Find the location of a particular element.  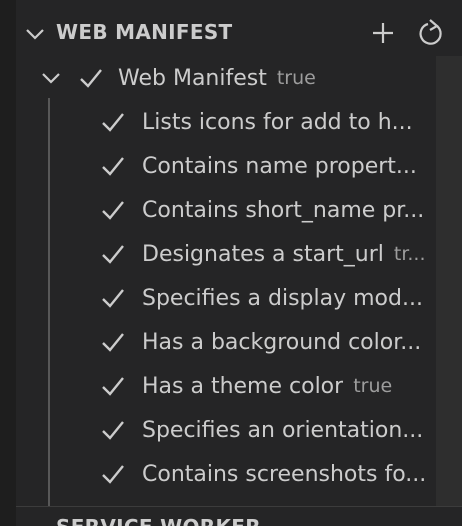

activity-gutter is located at coordinates (8, 263).